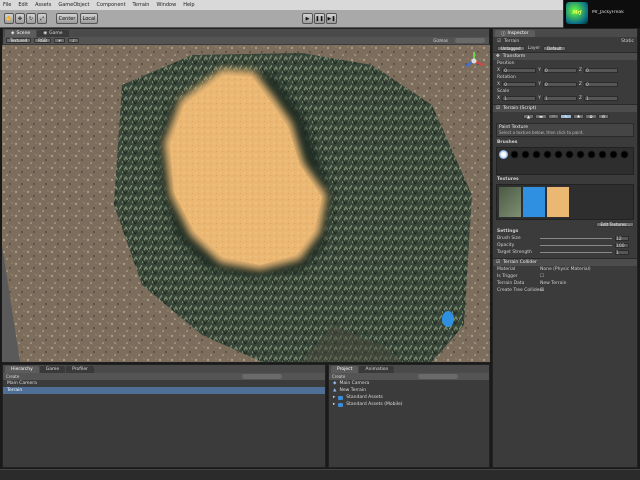 The image size is (640, 480). What do you see at coordinates (409, 404) in the screenshot?
I see `project-item-standard-assets-mobile: ▸ Standard Assets (Mobile)` at bounding box center [409, 404].